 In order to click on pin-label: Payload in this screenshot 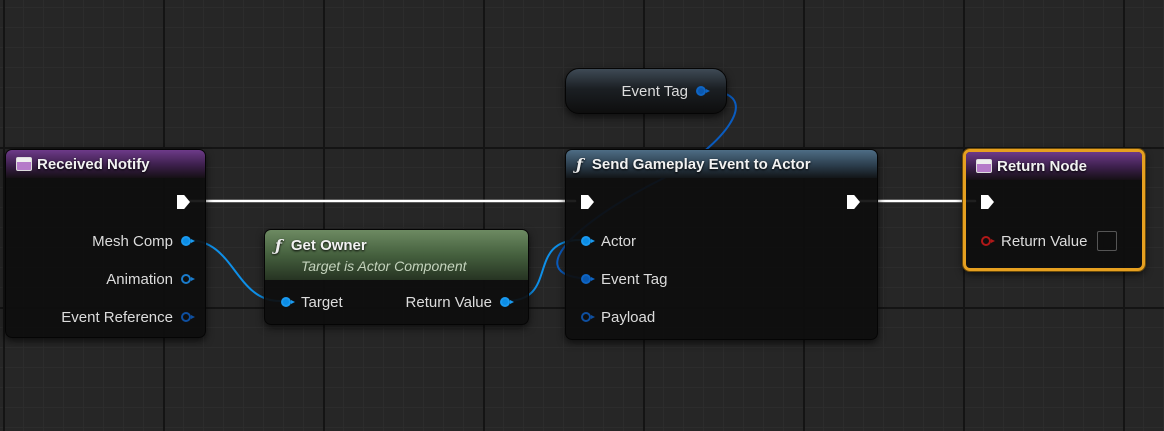, I will do `click(628, 317)`.